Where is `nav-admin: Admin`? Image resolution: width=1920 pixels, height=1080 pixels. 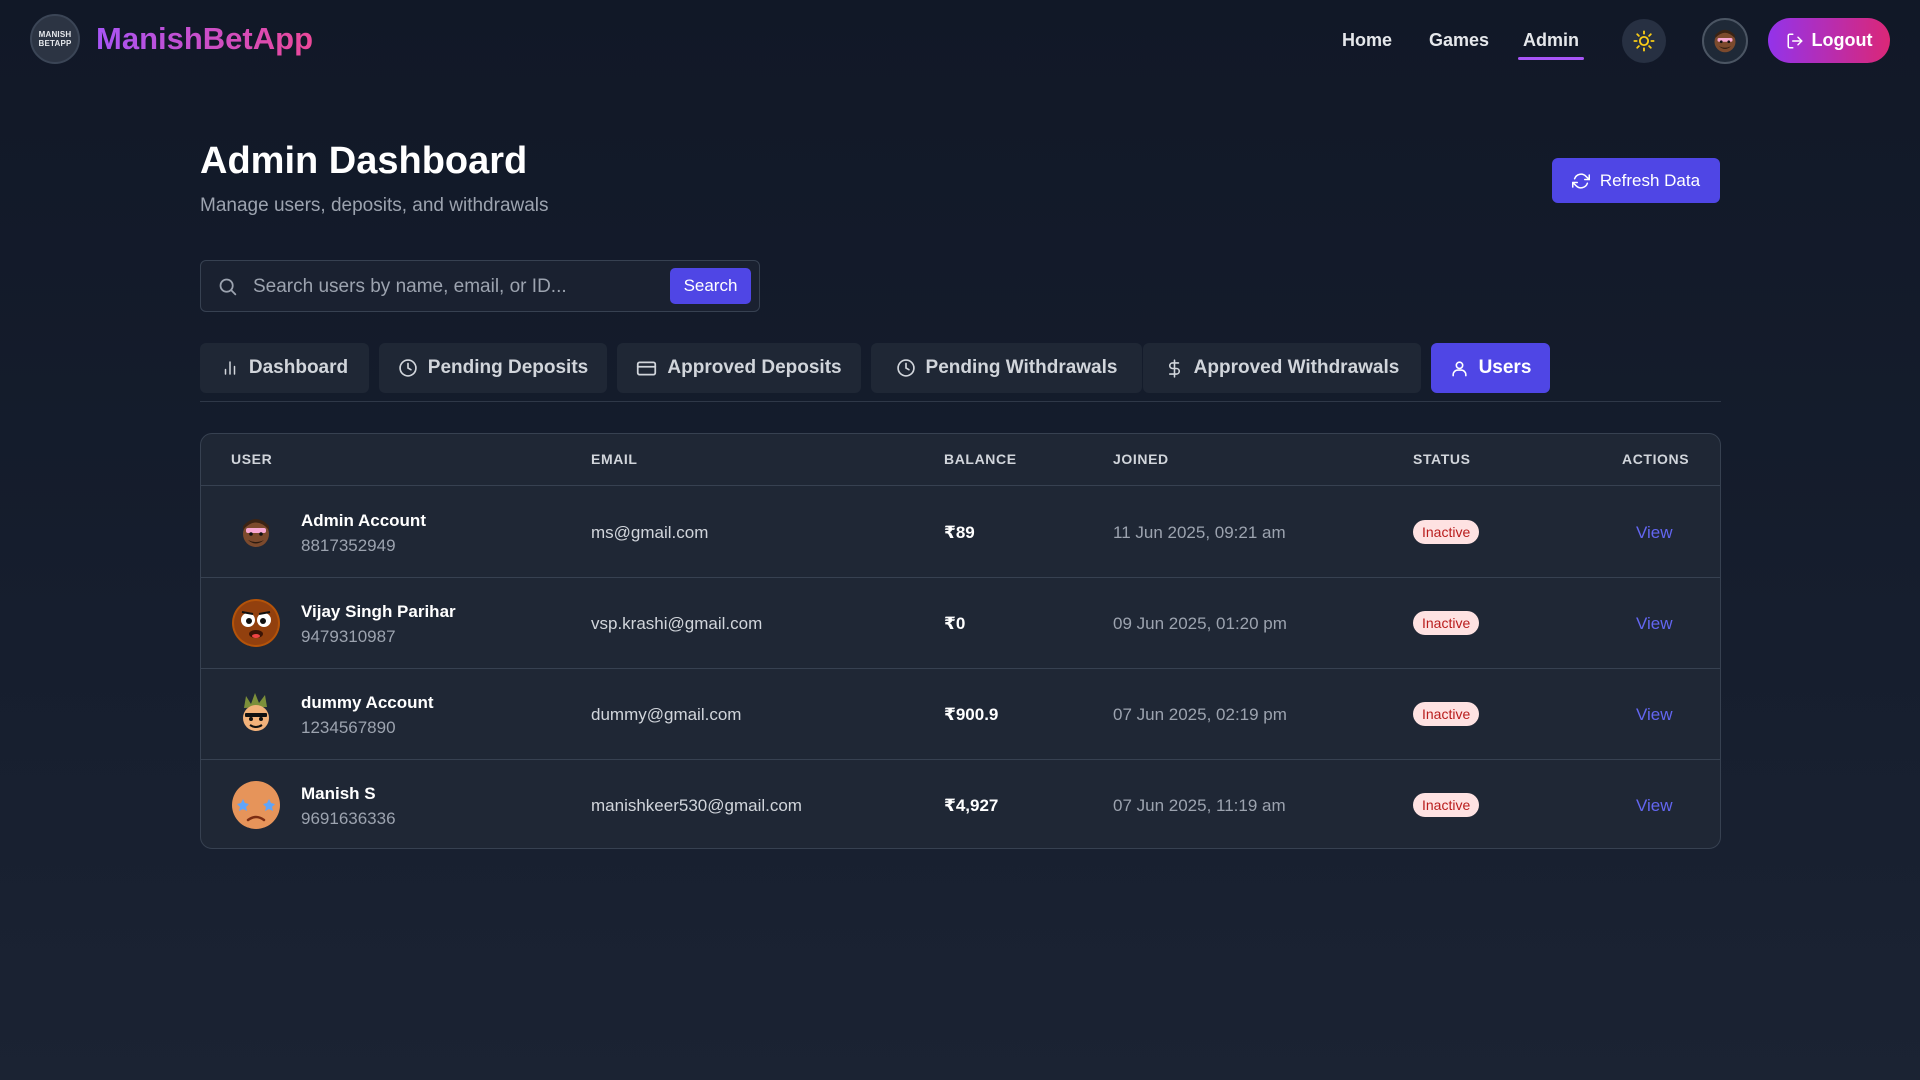 nav-admin: Admin is located at coordinates (1551, 45).